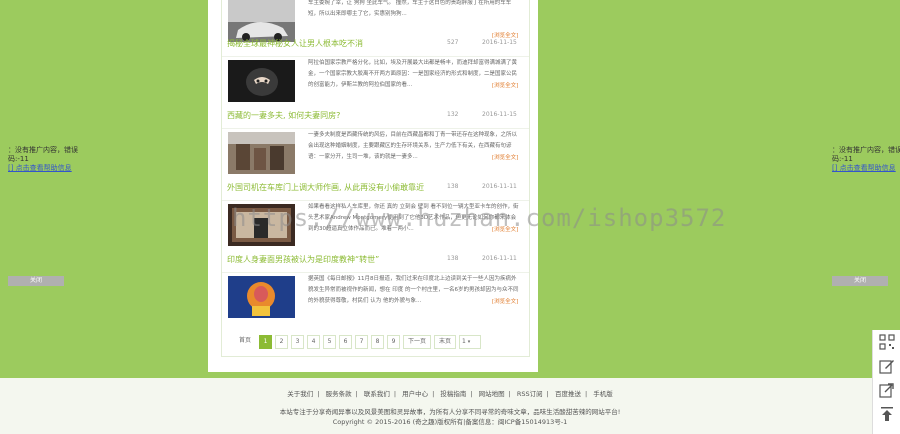 The width and height of the screenshot is (900, 434). Describe the element at coordinates (479, 218) in the screenshot. I see `watermark: https://www.huzhan.com/ishop3572` at that location.